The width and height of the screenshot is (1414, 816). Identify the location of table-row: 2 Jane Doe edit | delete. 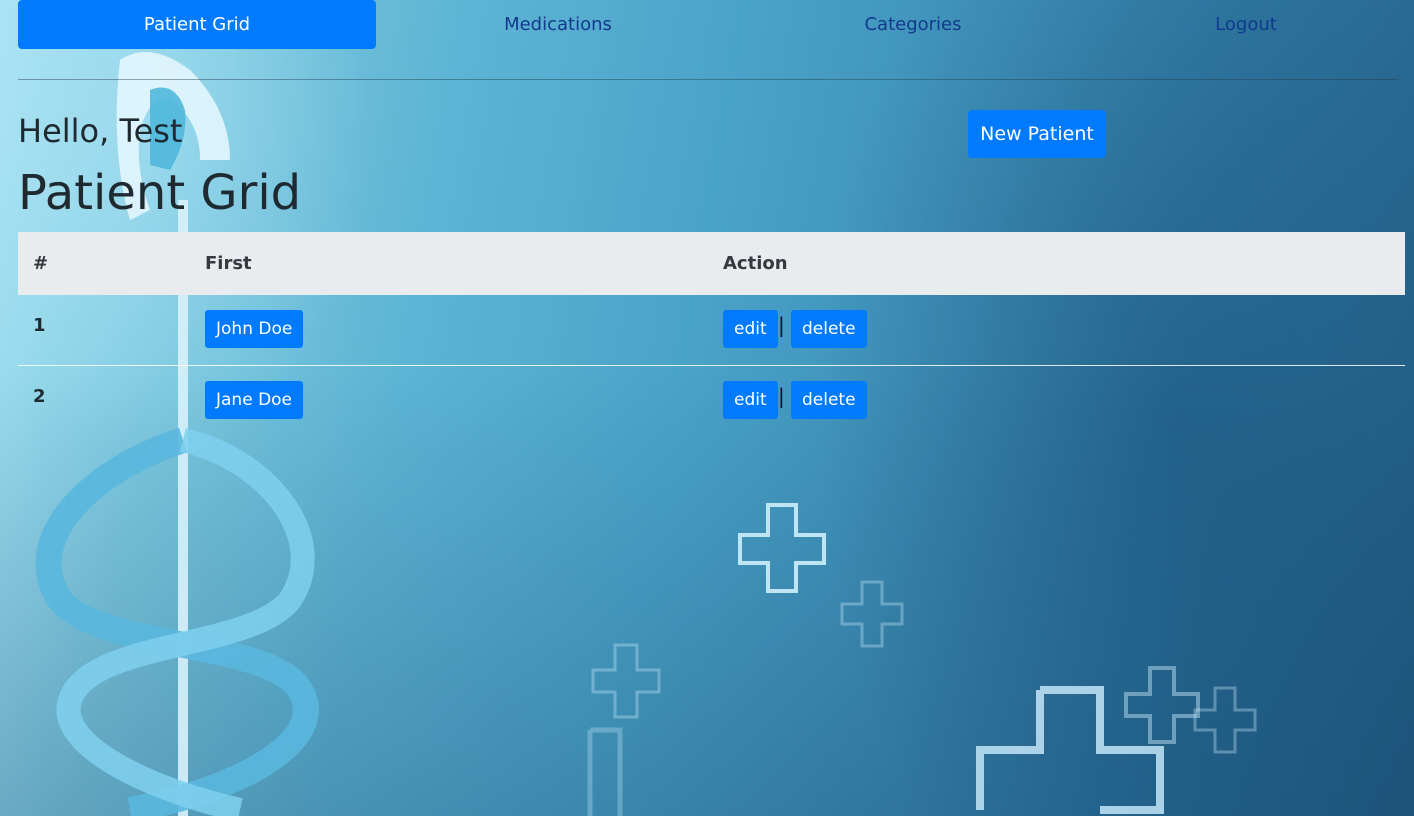
(711, 401).